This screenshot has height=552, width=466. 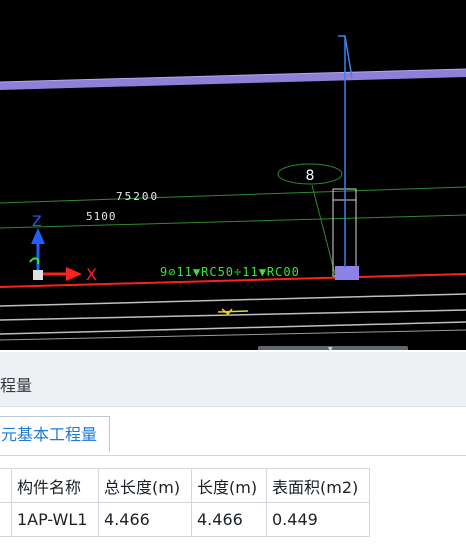 I want to click on chevron-down-icon: ▼, so click(x=330, y=348).